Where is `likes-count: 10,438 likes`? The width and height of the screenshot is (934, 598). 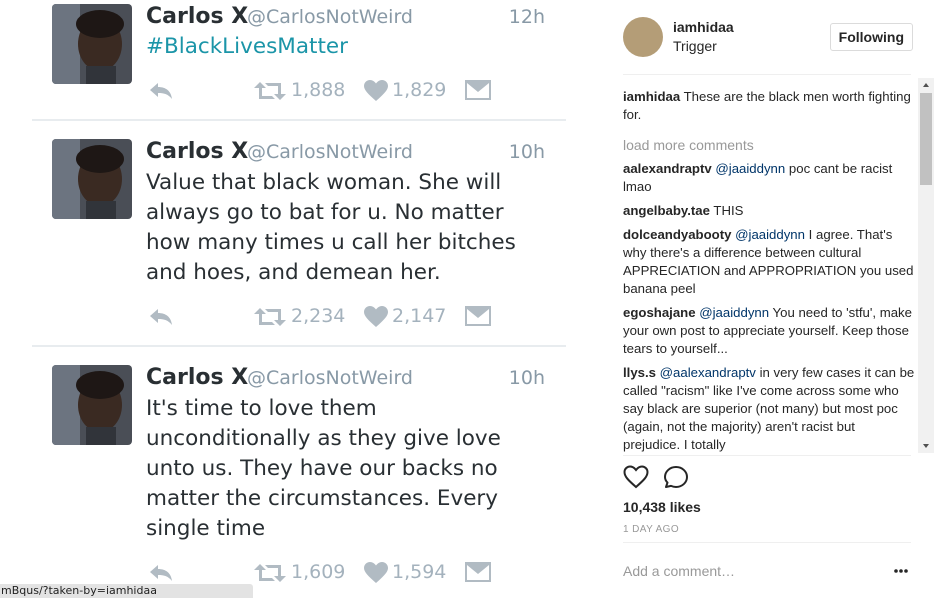 likes-count: 10,438 likes is located at coordinates (662, 507).